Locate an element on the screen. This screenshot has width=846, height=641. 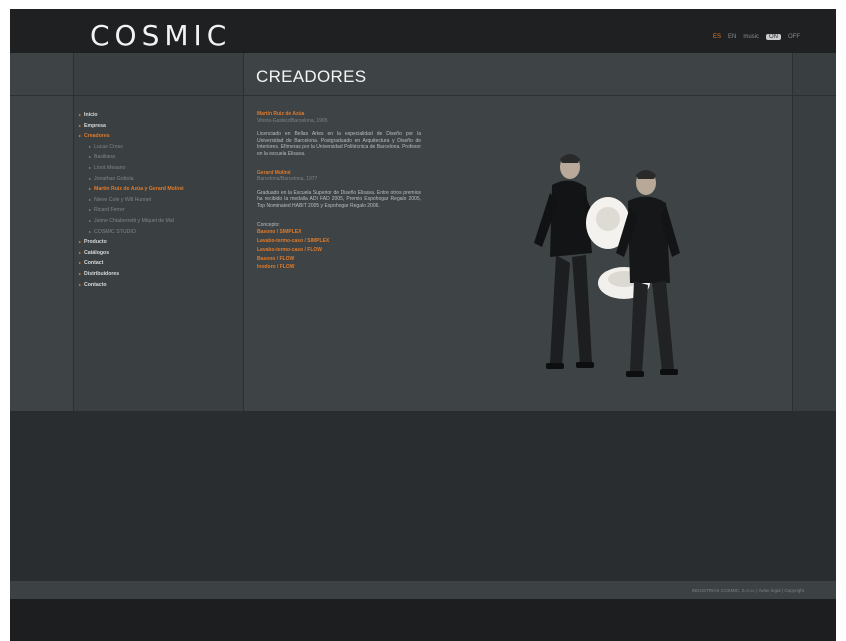
concept-label: Concepto: is located at coordinates (268, 224).